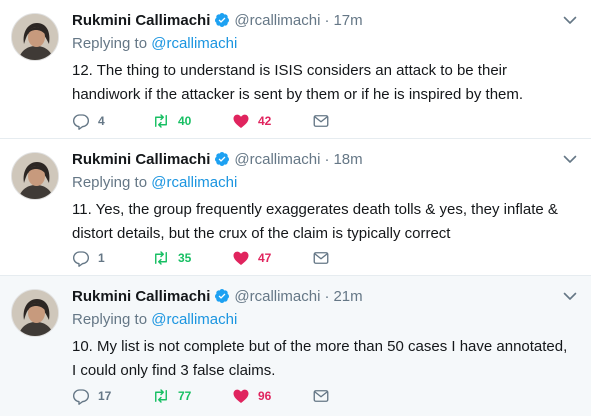 Image resolution: width=591 pixels, height=416 pixels. What do you see at coordinates (347, 159) in the screenshot?
I see `tweet-timestamp: 18m` at bounding box center [347, 159].